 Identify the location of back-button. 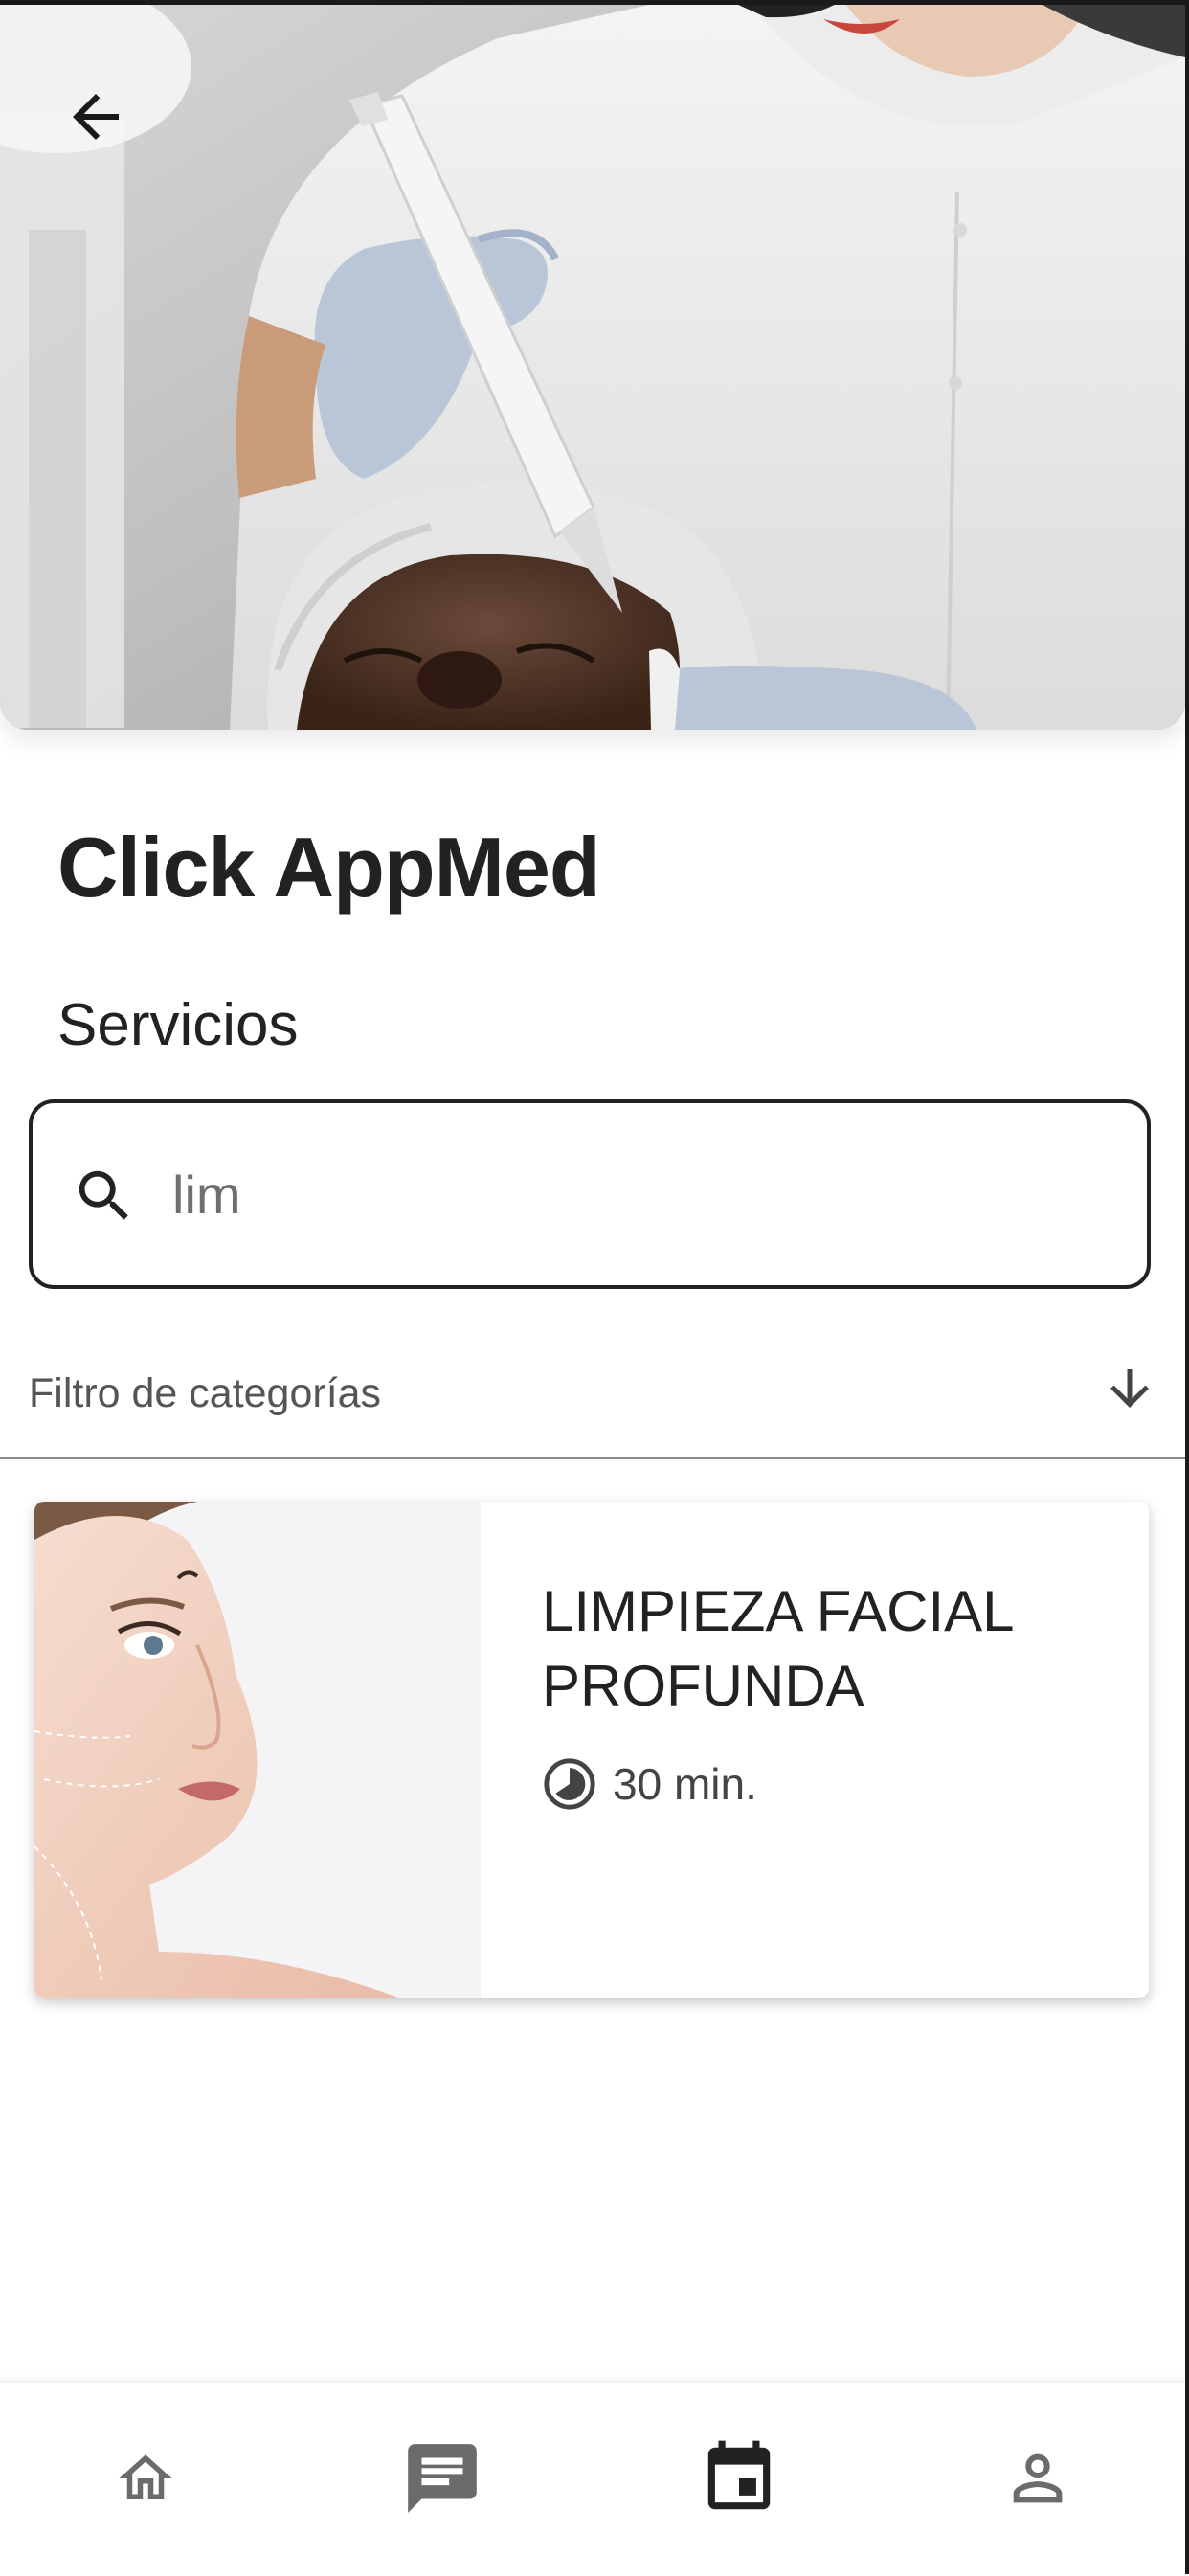
(96, 117).